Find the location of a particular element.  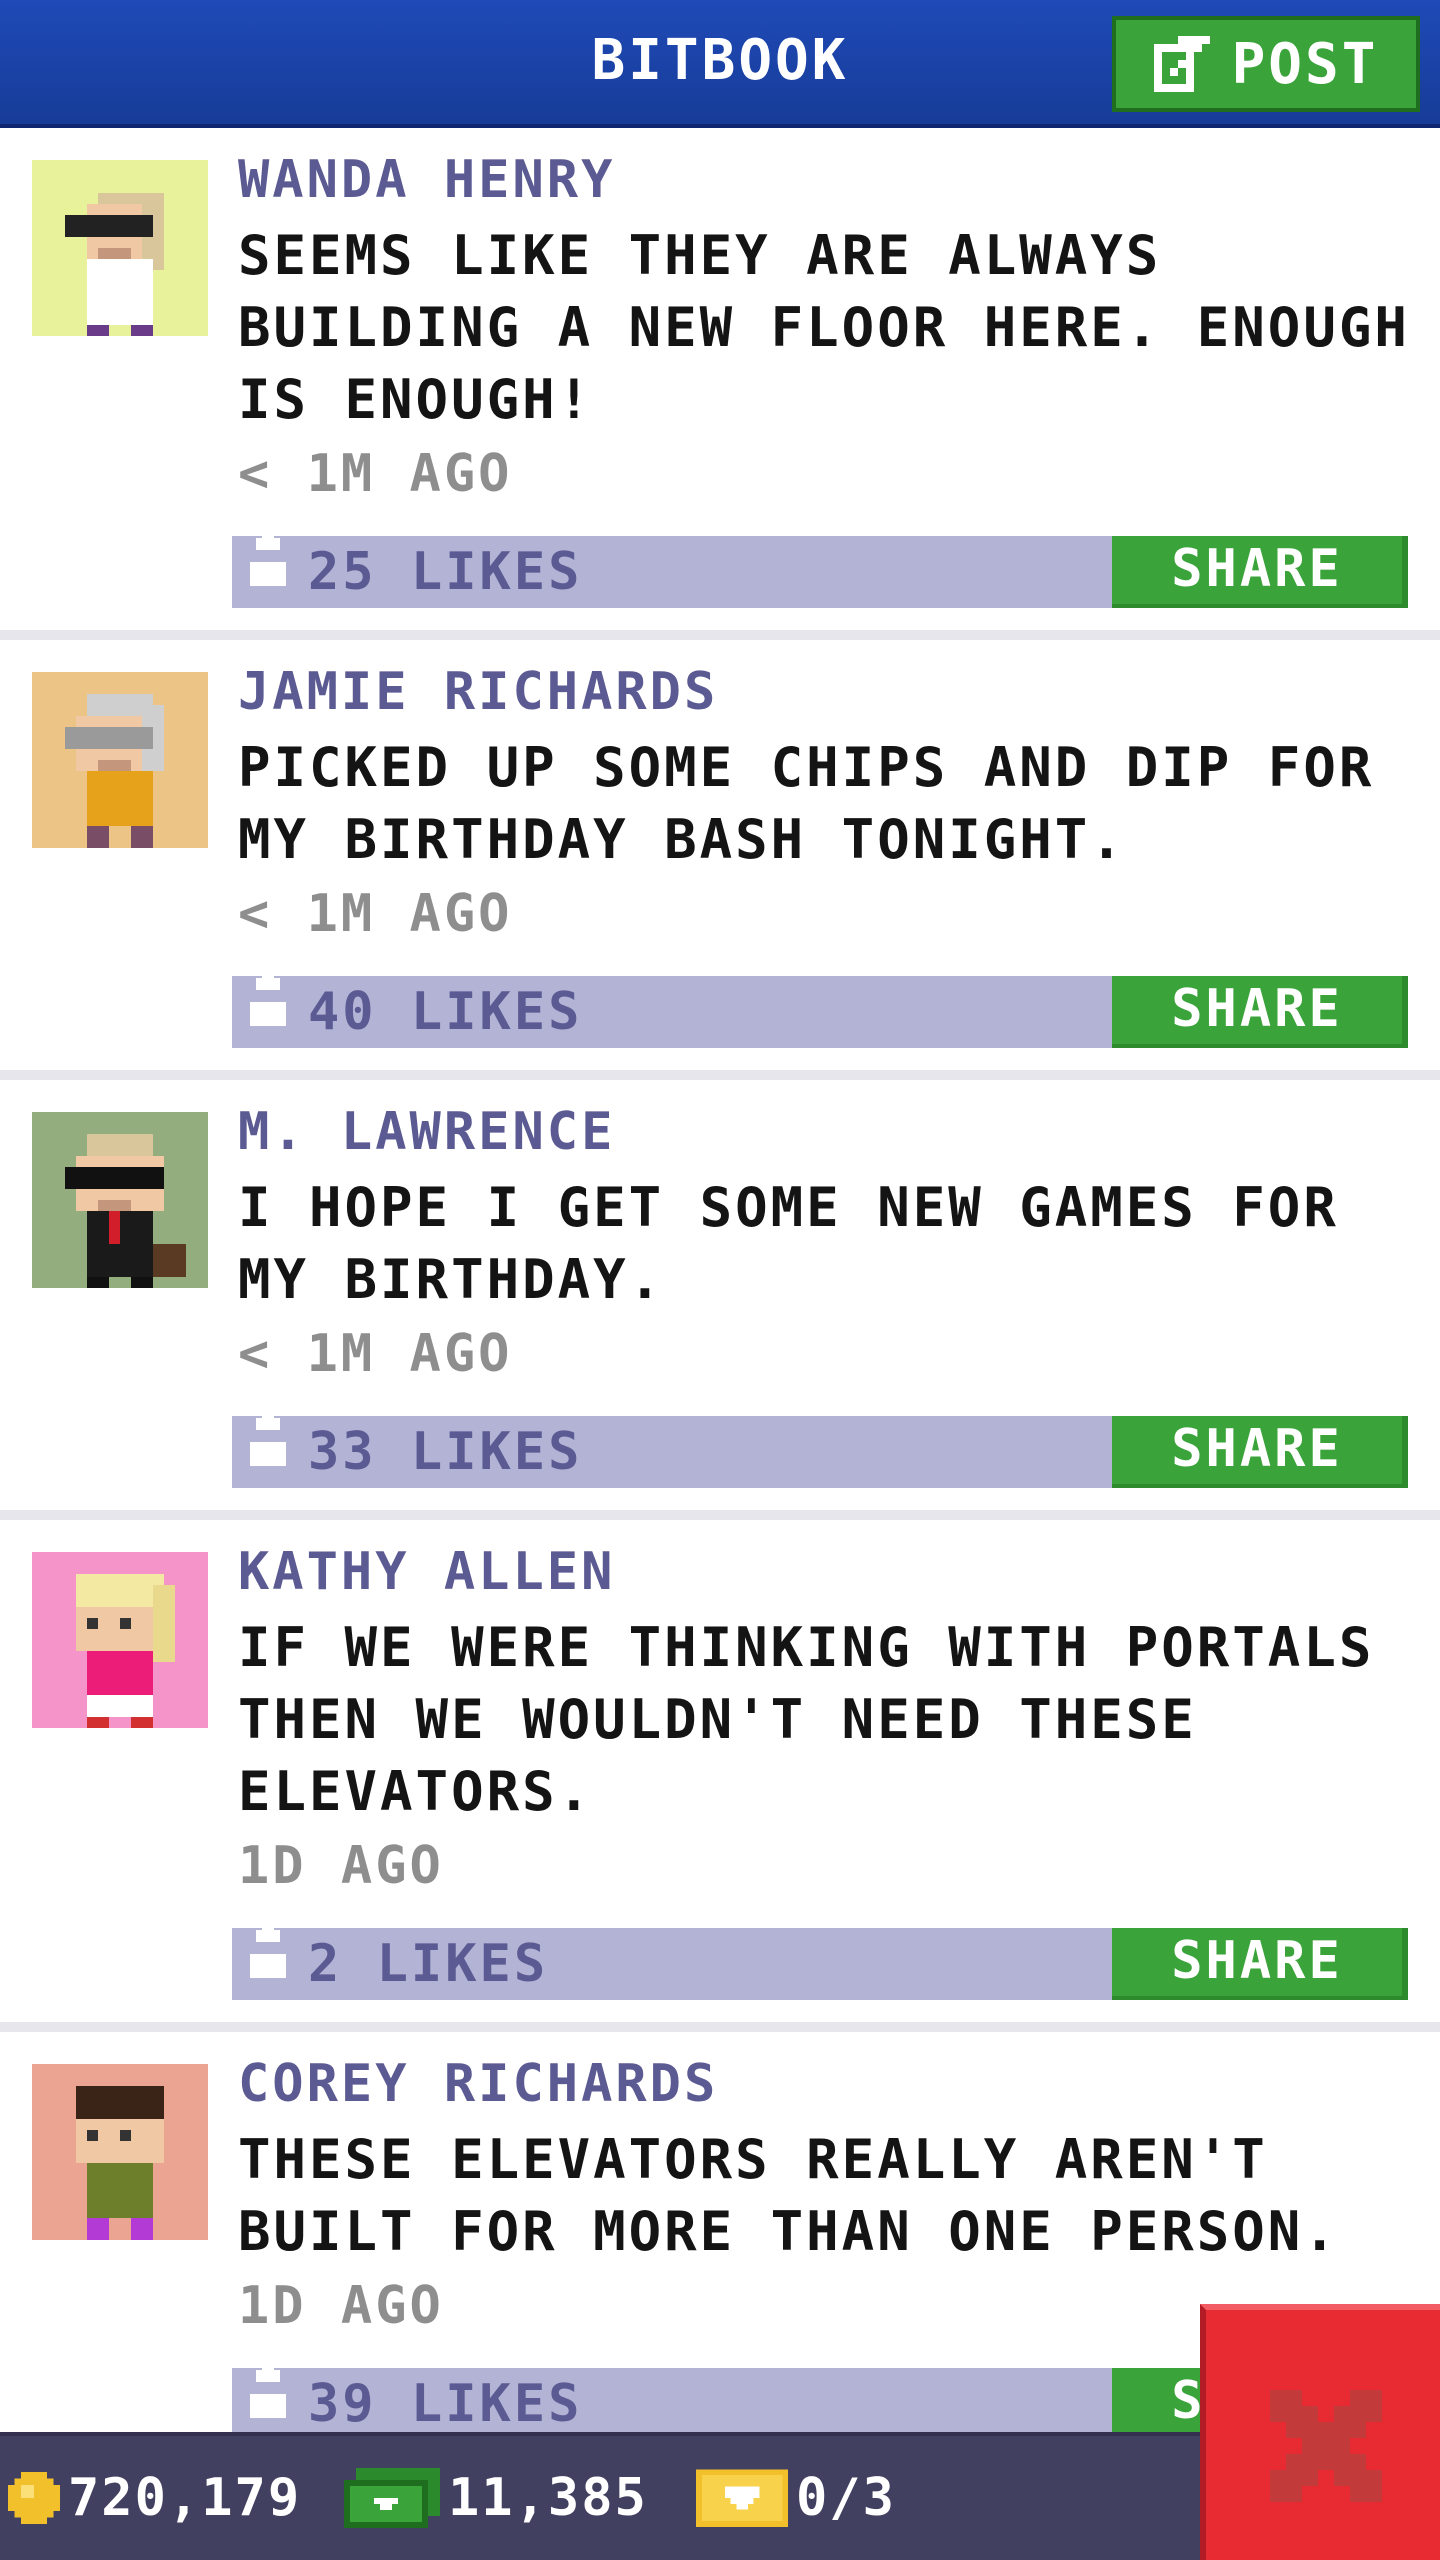

post-button: POST is located at coordinates (1266, 64).